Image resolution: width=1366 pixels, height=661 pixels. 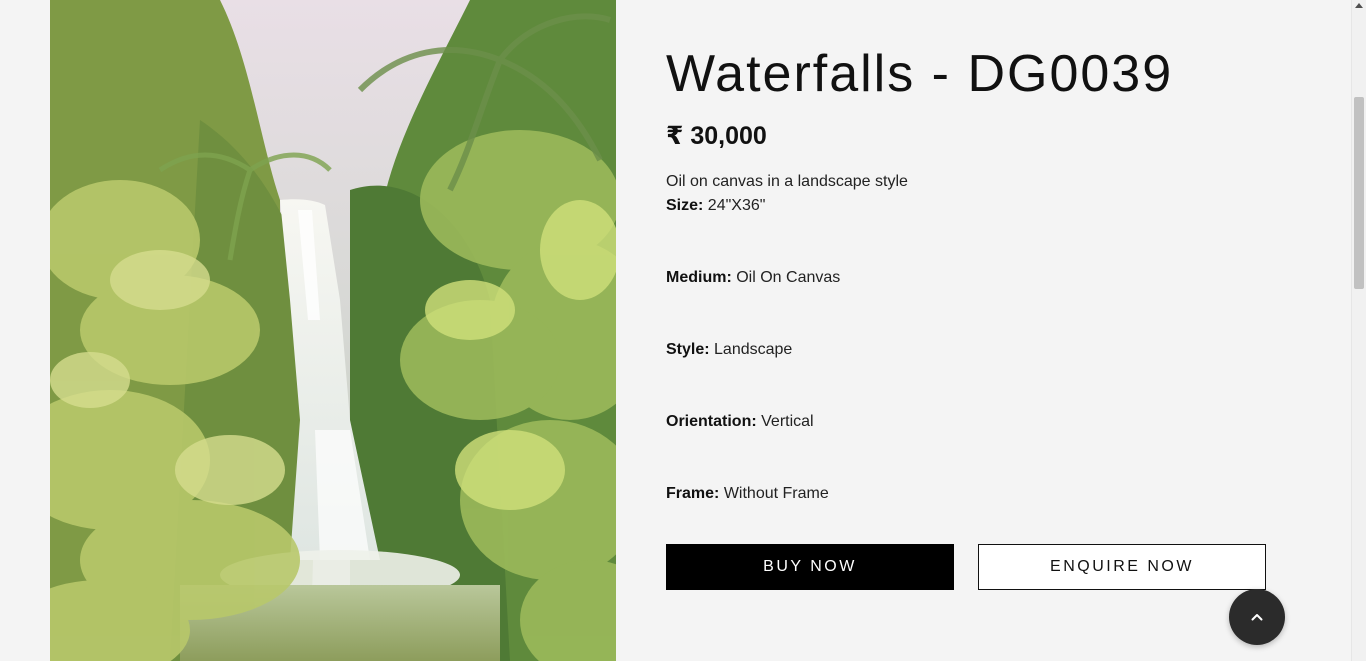 I want to click on spec-style: Style: Landscape, so click(x=729, y=350).